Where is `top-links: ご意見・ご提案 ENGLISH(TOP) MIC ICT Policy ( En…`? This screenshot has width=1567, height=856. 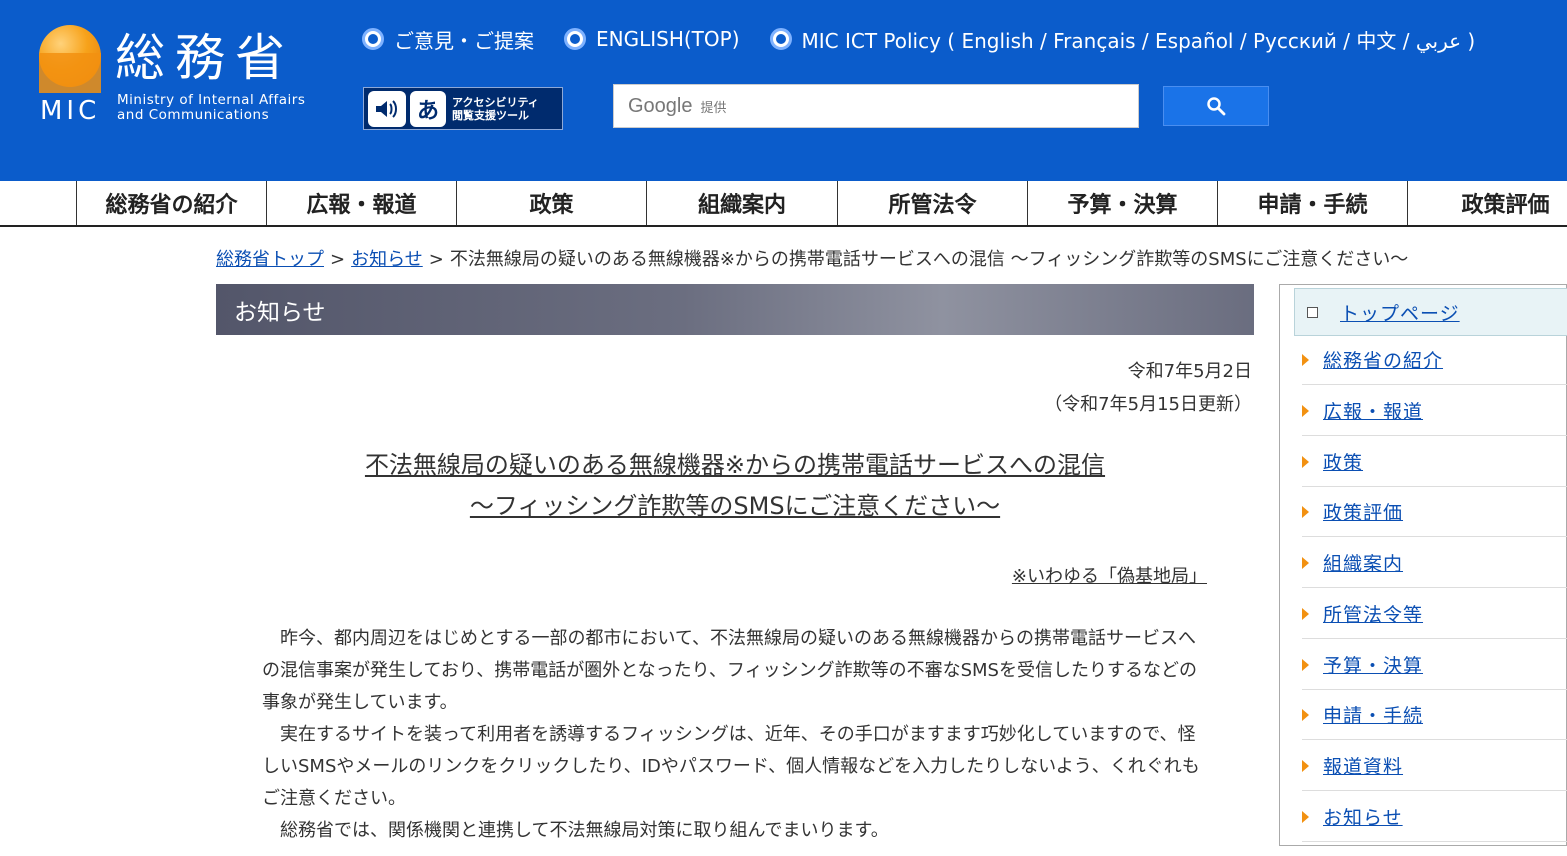 top-links: ご意見・ご提案 ENGLISH(TOP) MIC ICT Policy ( En… is located at coordinates (933, 39).